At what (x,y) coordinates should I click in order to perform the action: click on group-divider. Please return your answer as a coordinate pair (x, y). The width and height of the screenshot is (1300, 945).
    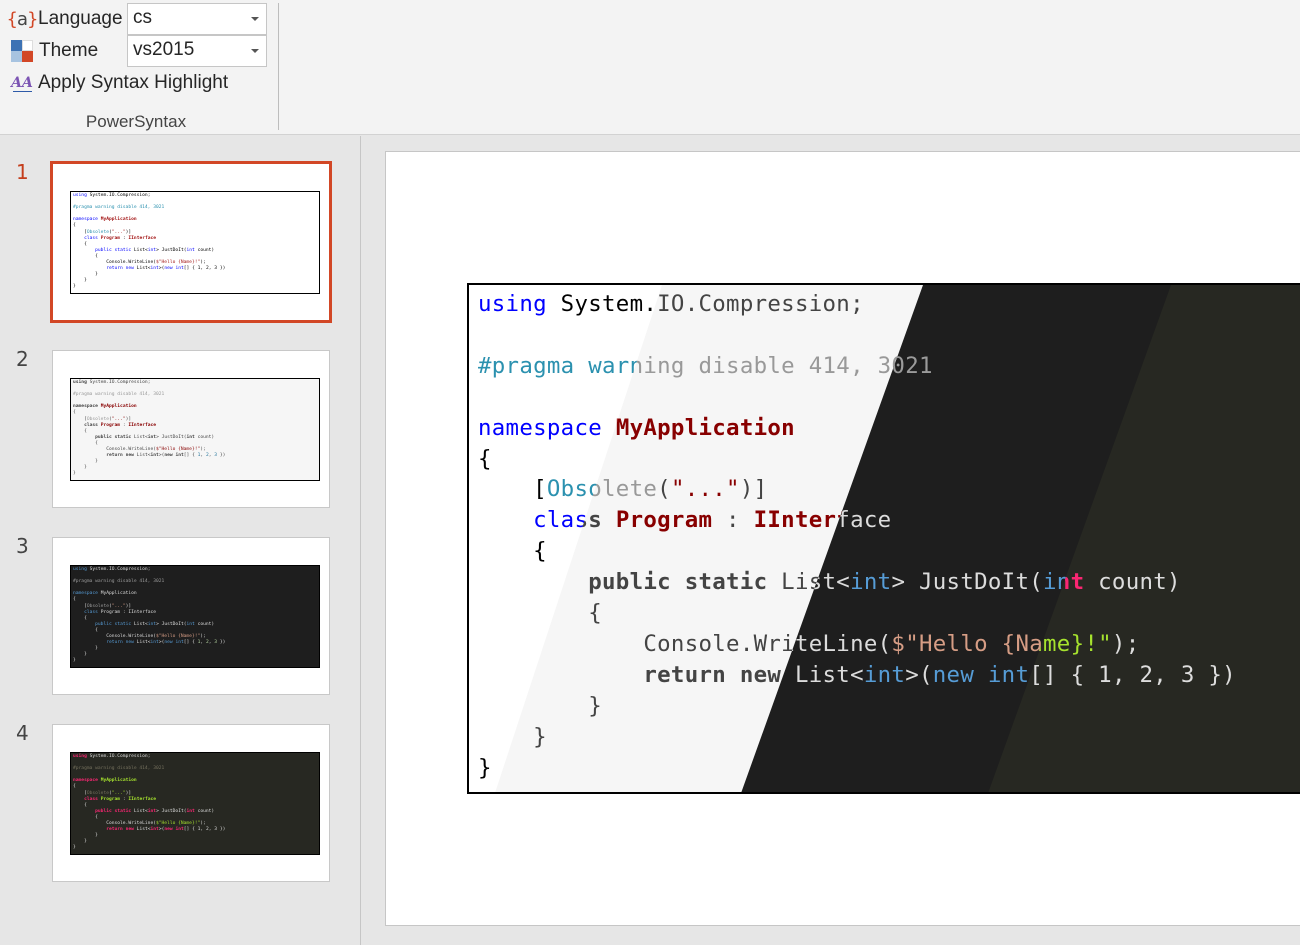
    Looking at the image, I should click on (278, 66).